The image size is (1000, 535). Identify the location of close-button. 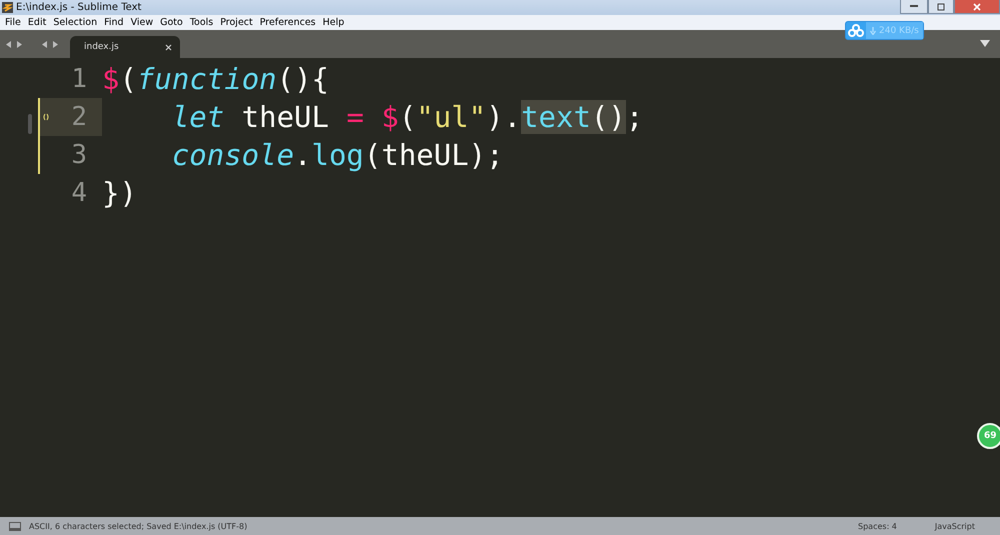
(977, 7).